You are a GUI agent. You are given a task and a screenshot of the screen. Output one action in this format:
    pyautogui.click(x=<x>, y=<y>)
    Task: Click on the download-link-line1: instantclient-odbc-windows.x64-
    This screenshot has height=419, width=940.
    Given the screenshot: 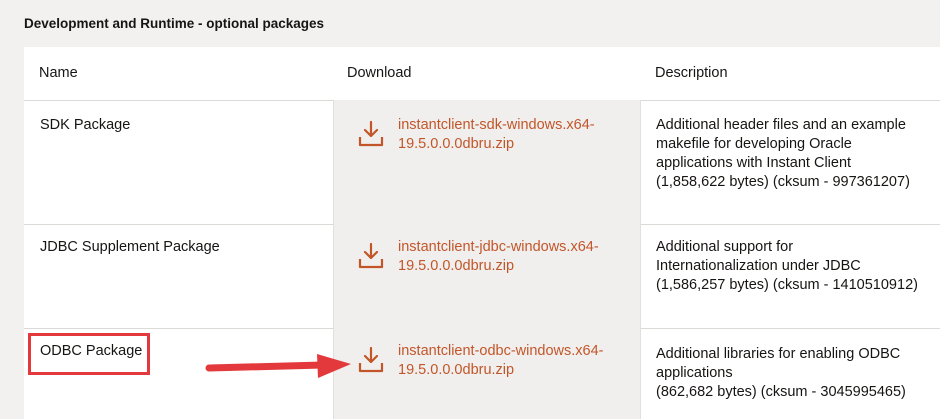 What is the action you would take?
    pyautogui.click(x=501, y=351)
    